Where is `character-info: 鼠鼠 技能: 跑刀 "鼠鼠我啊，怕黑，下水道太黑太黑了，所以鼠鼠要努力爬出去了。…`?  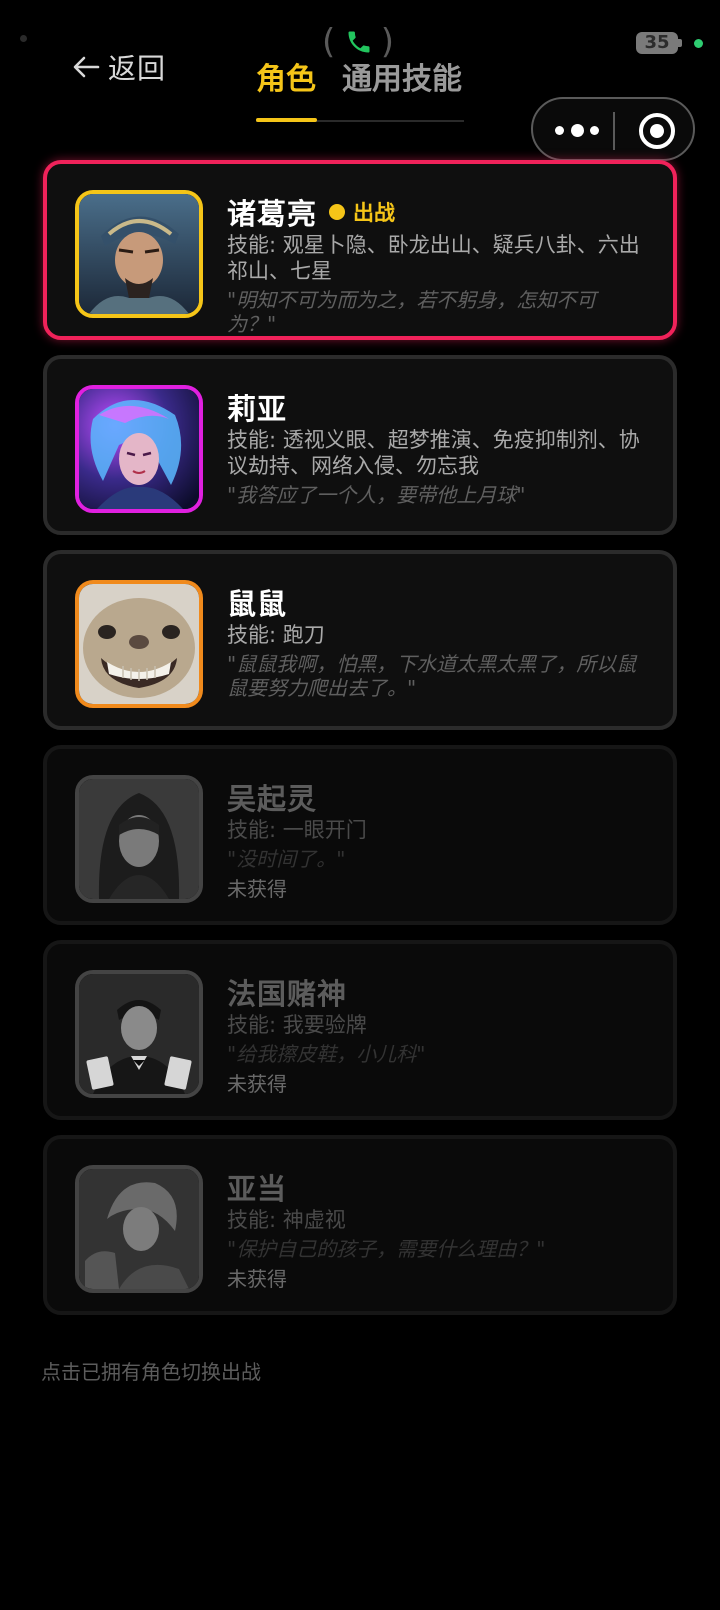
character-info: 鼠鼠 技能: 跑刀 "鼠鼠我啊，怕黑，下水道太黑太黑了，所以鼠鼠要努力爬出去了。… is located at coordinates (436, 642).